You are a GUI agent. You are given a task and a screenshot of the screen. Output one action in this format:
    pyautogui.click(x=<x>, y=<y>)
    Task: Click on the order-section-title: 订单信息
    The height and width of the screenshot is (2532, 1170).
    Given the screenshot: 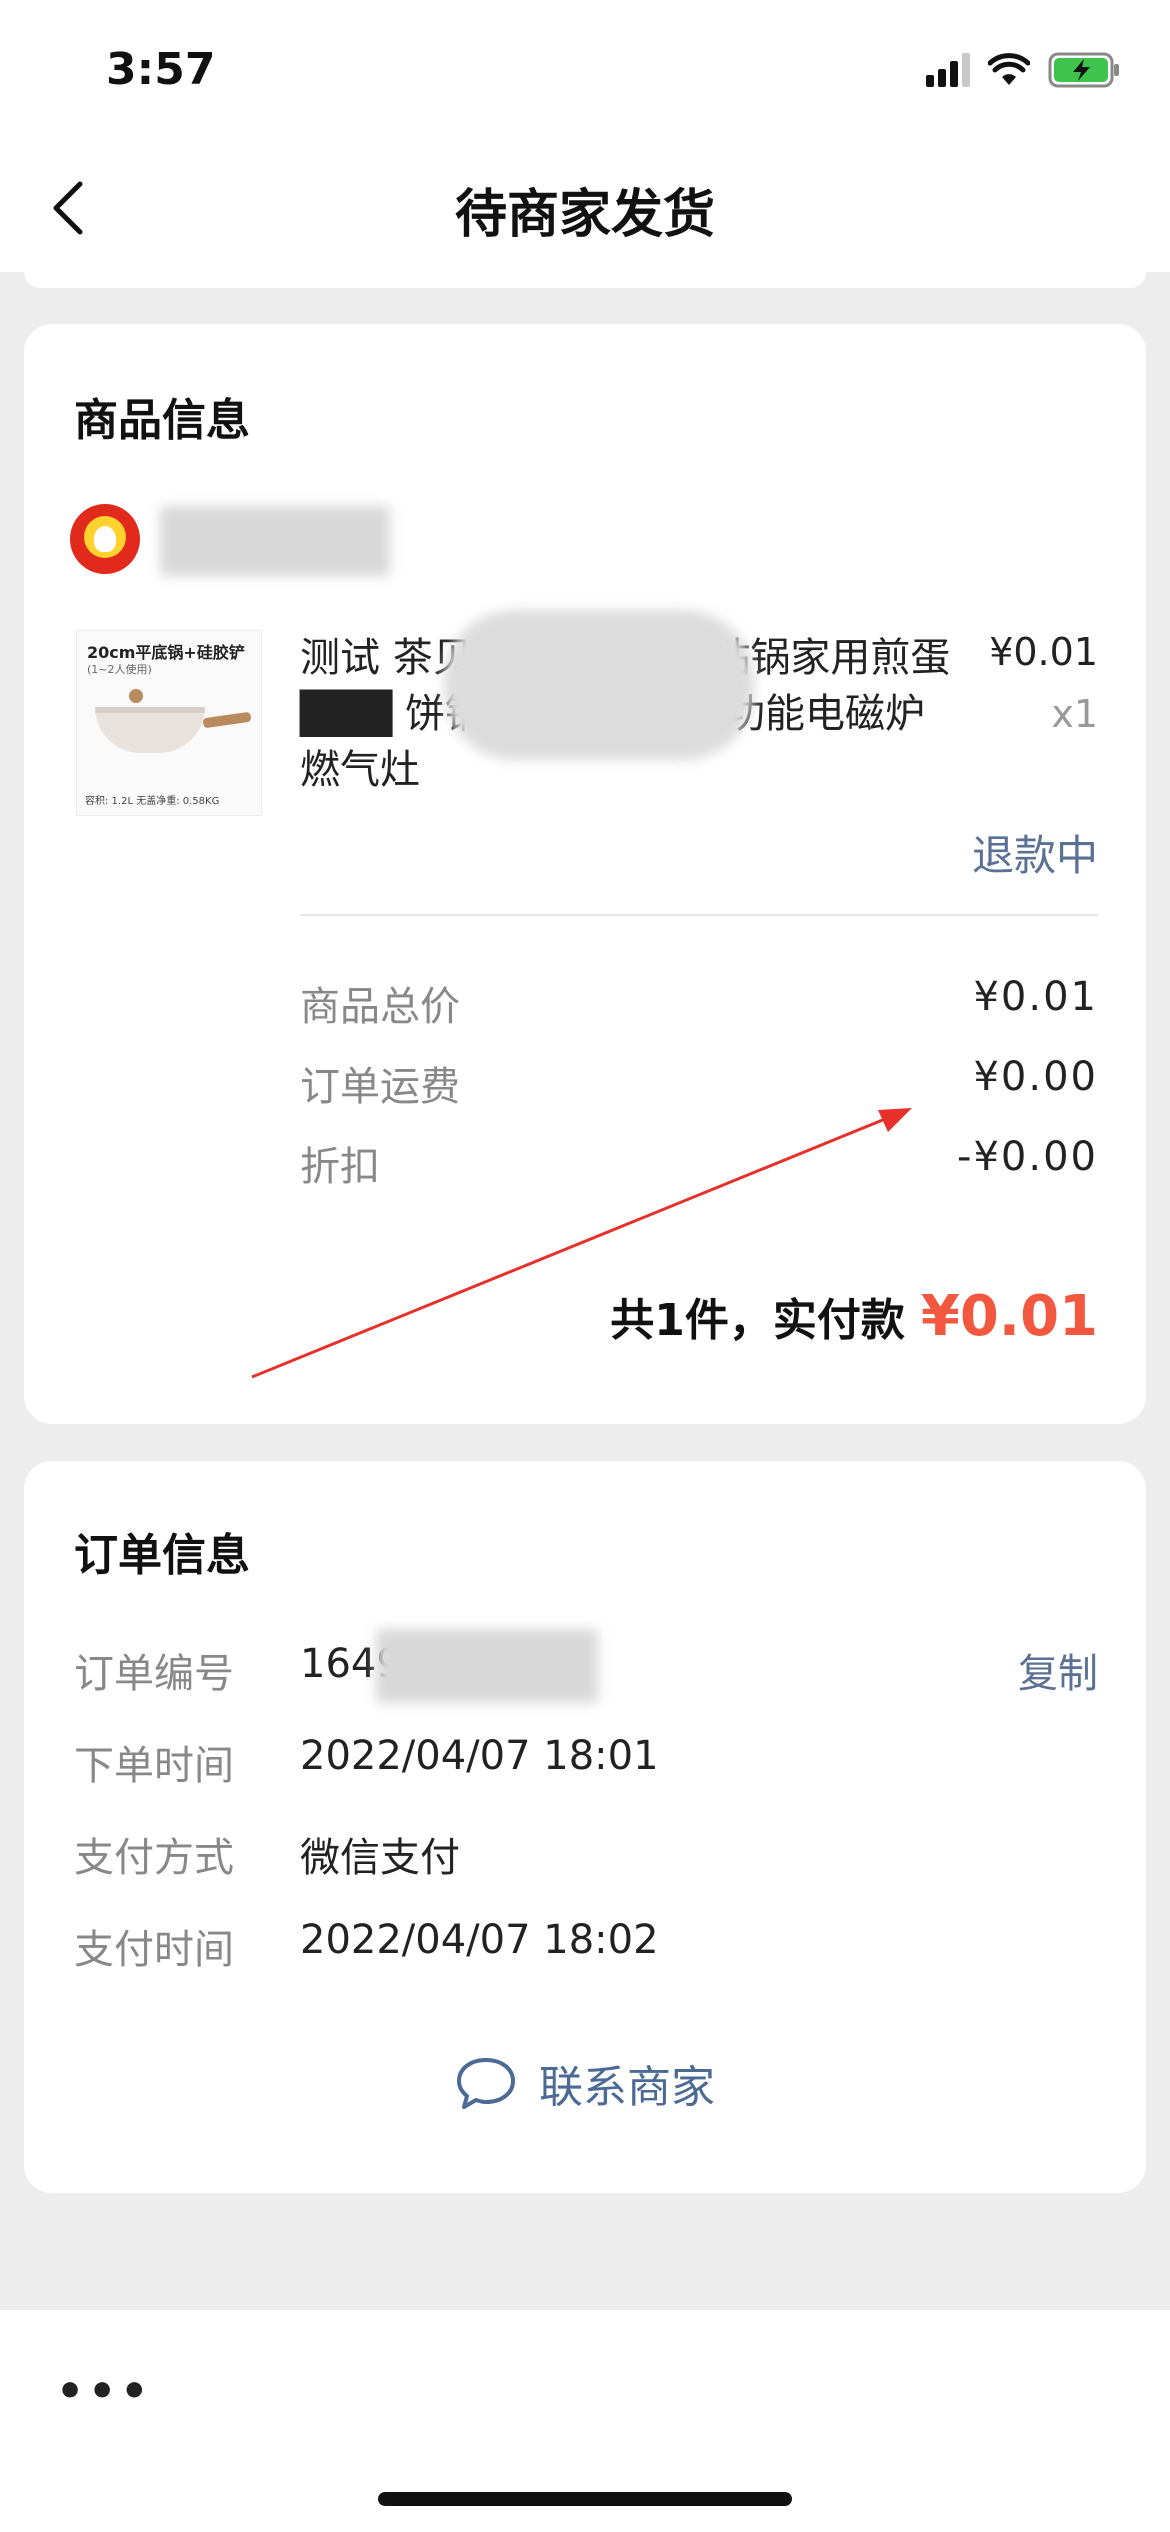 What is the action you would take?
    pyautogui.click(x=162, y=1555)
    